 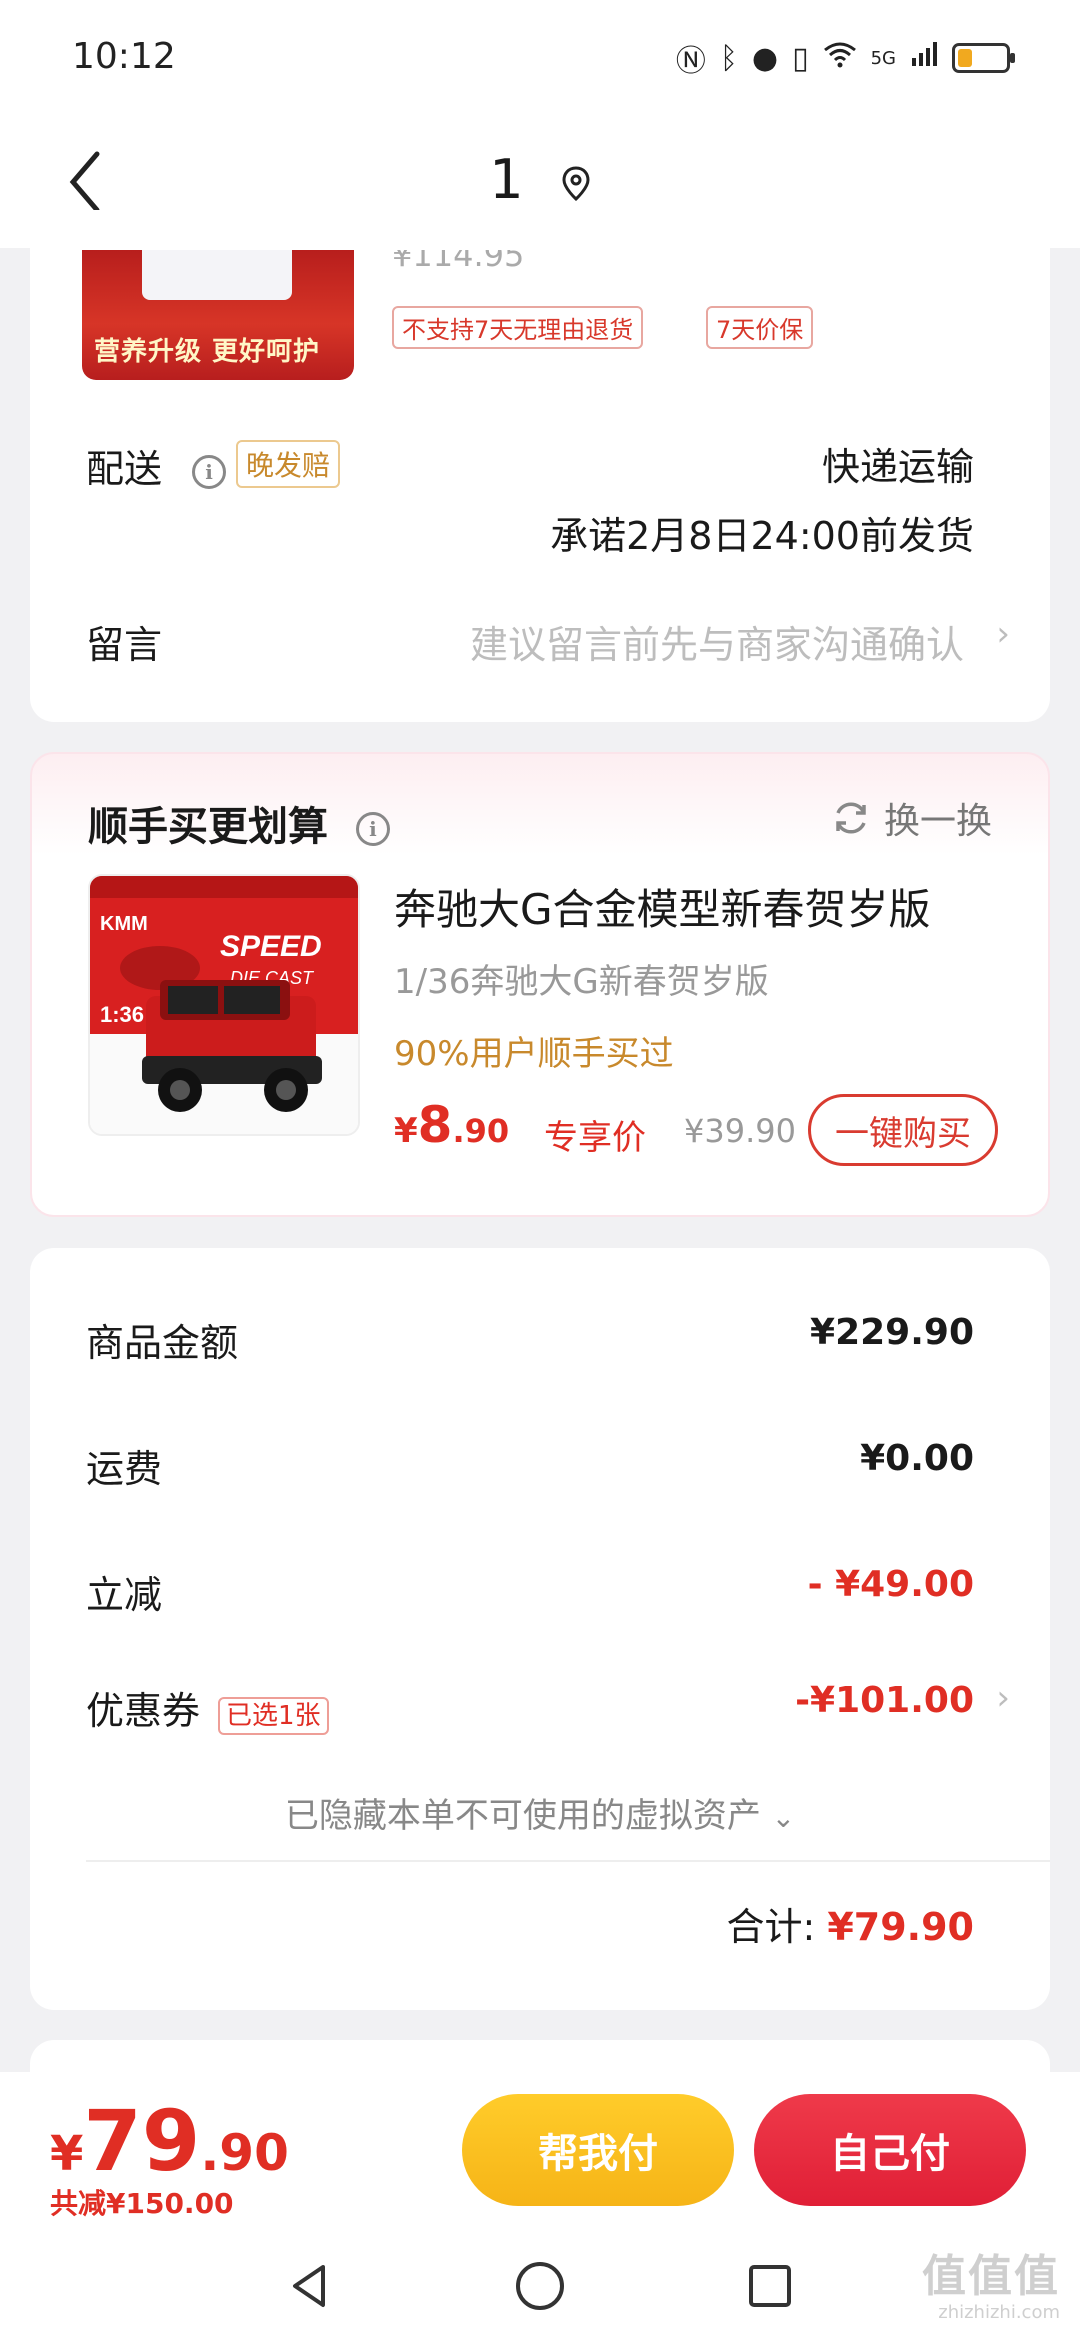 What do you see at coordinates (568, 1861) in the screenshot?
I see `divider` at bounding box center [568, 1861].